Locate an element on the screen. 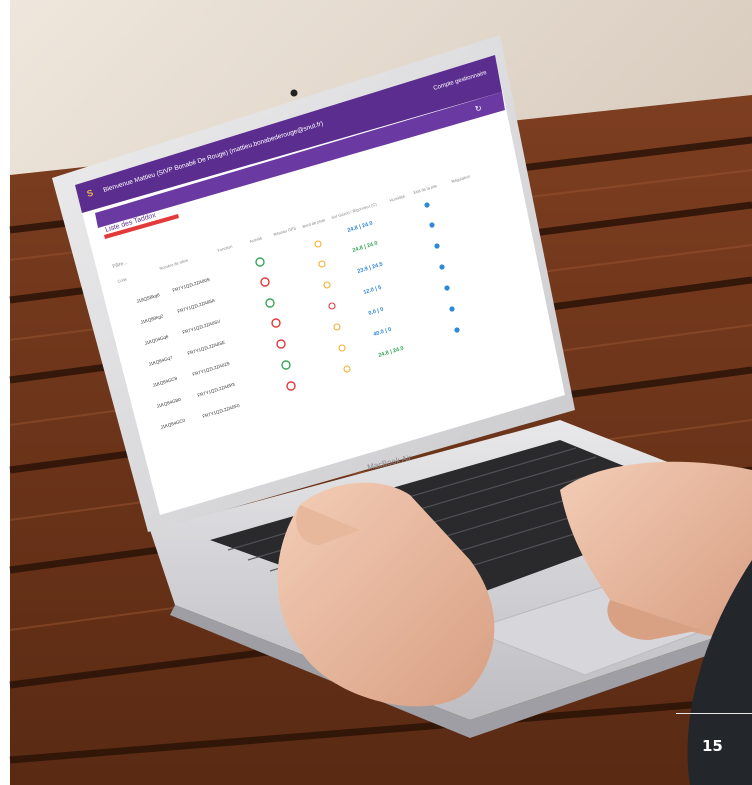 The height and width of the screenshot is (785, 752). page-number: 15 is located at coordinates (712, 746).